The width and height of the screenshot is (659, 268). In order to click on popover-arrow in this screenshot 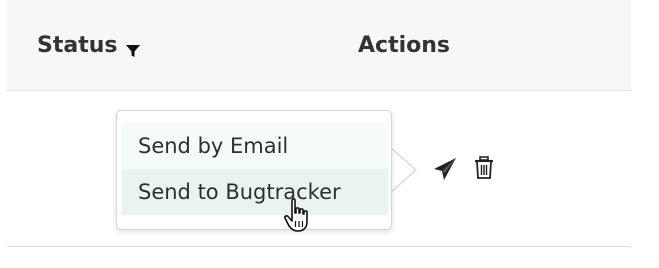, I will do `click(401, 170)`.